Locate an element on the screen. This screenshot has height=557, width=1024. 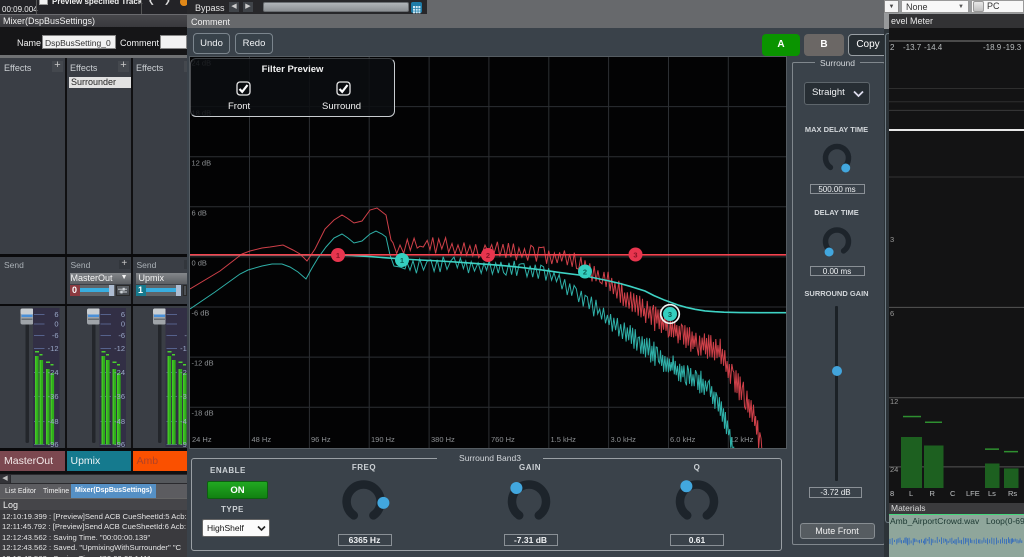
svg-text: L is located at coordinates (911, 493).